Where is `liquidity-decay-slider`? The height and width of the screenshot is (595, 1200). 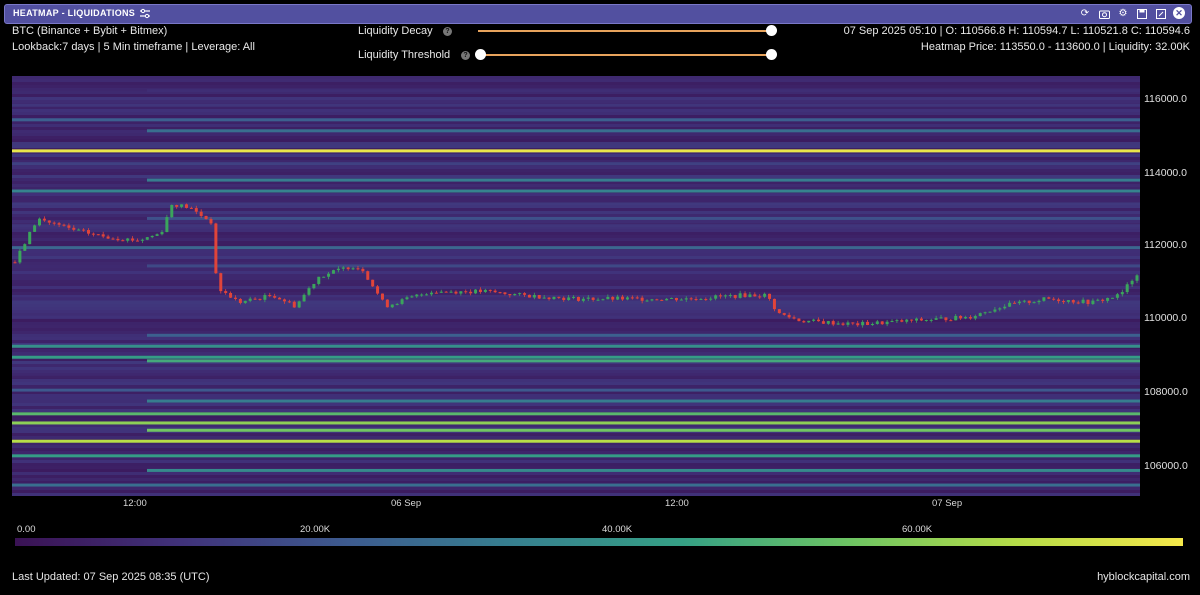
liquidity-decay-slider is located at coordinates (624, 31).